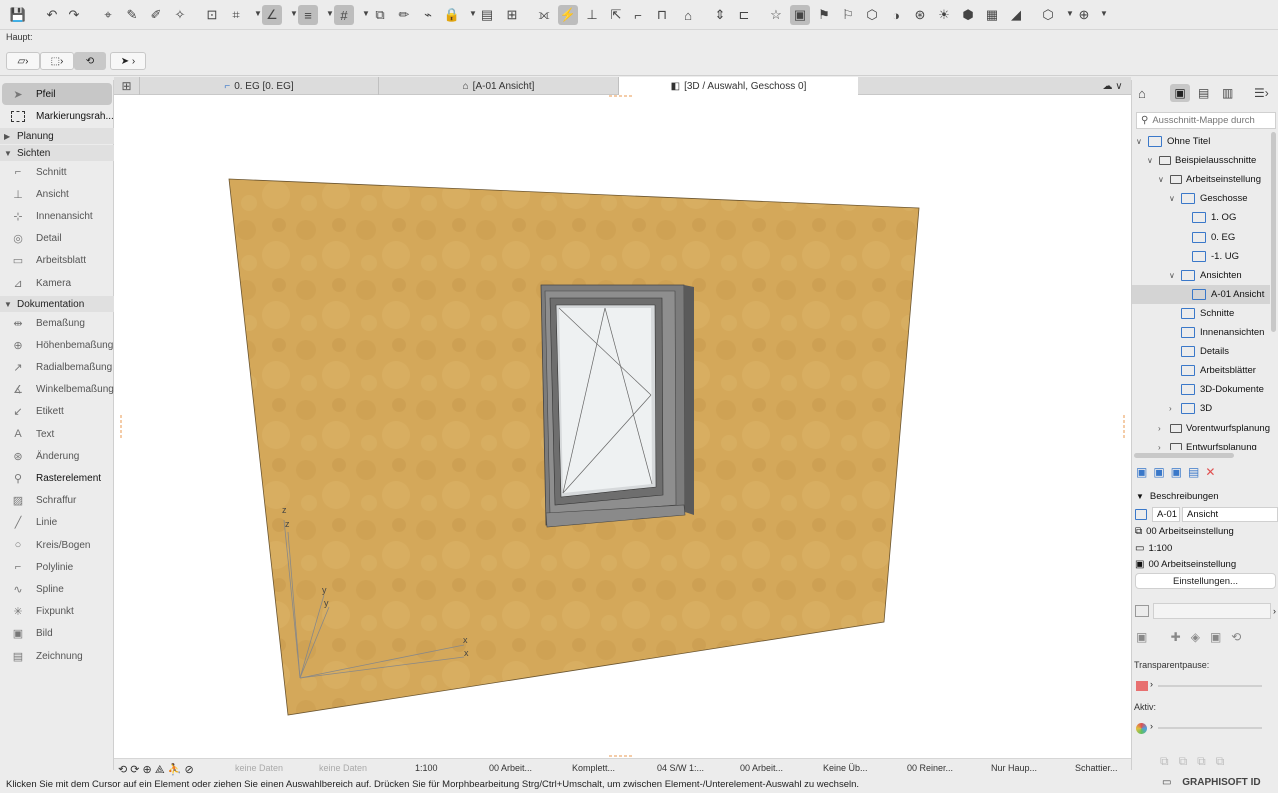  What do you see at coordinates (57, 434) in the screenshot?
I see `tool-text: A Text` at bounding box center [57, 434].